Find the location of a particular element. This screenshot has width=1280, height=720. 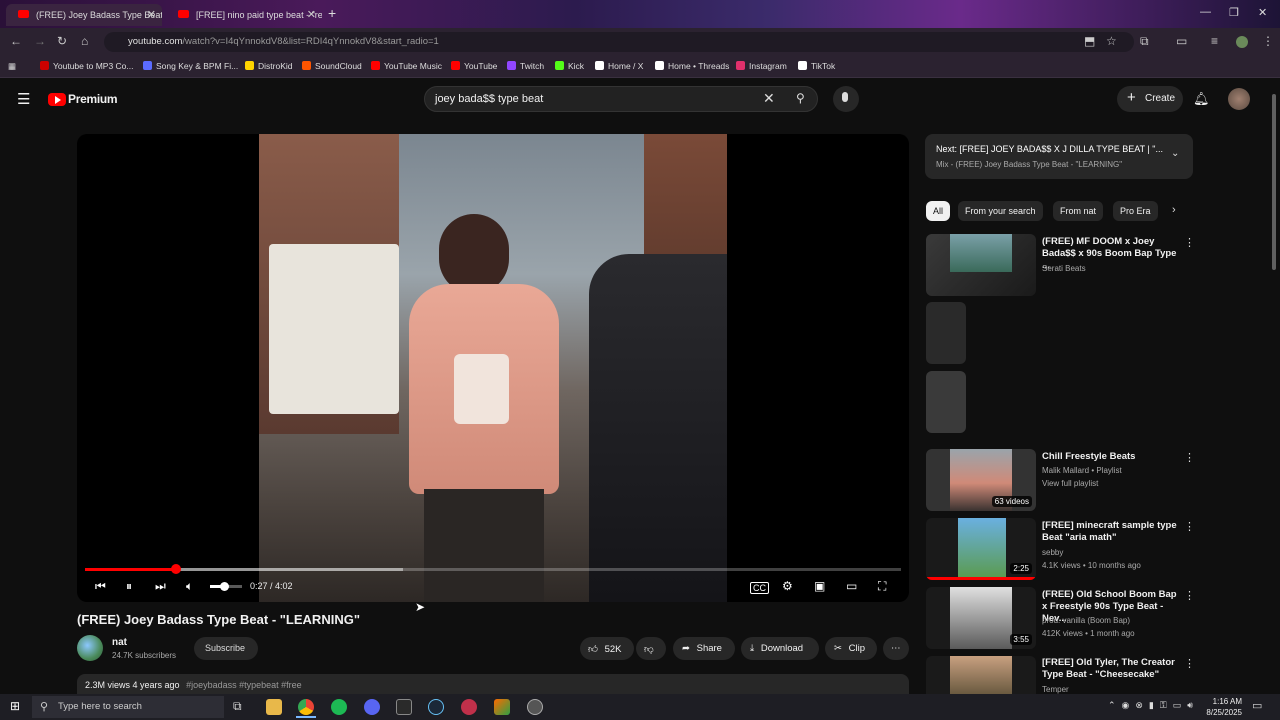

previous-icon: ⏮︎ is located at coordinates (100, 586).